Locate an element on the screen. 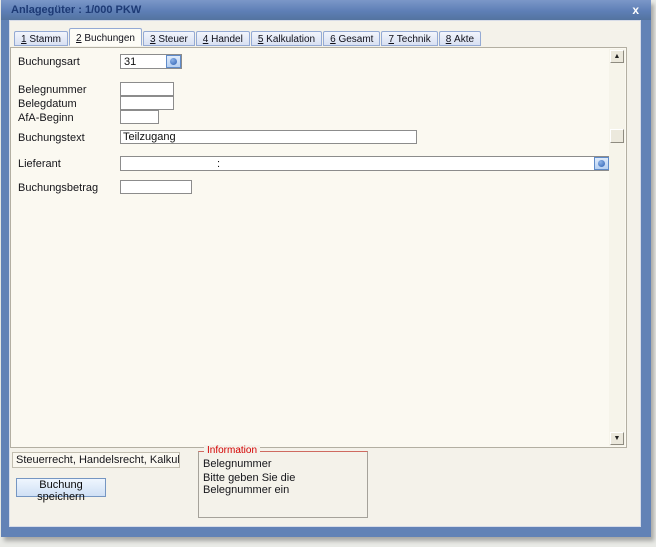 The height and width of the screenshot is (547, 656). scroll-down-icon: ▼ is located at coordinates (617, 438).